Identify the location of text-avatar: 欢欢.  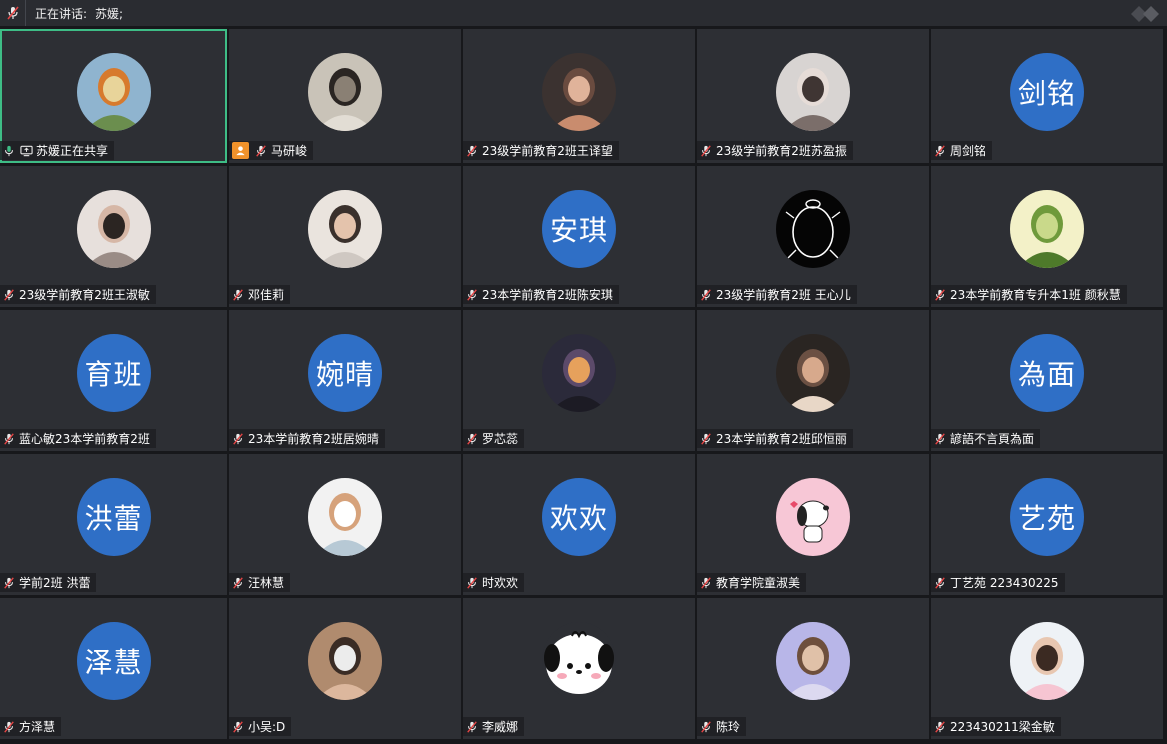
(579, 517).